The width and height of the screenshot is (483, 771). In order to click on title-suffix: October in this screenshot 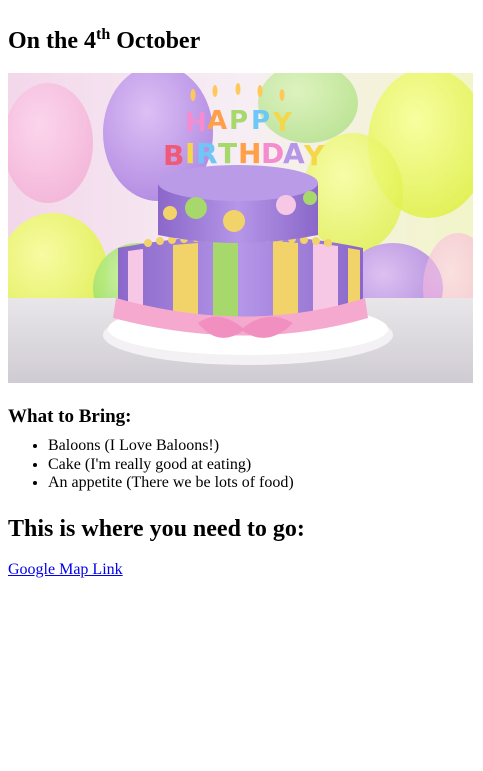, I will do `click(155, 41)`.